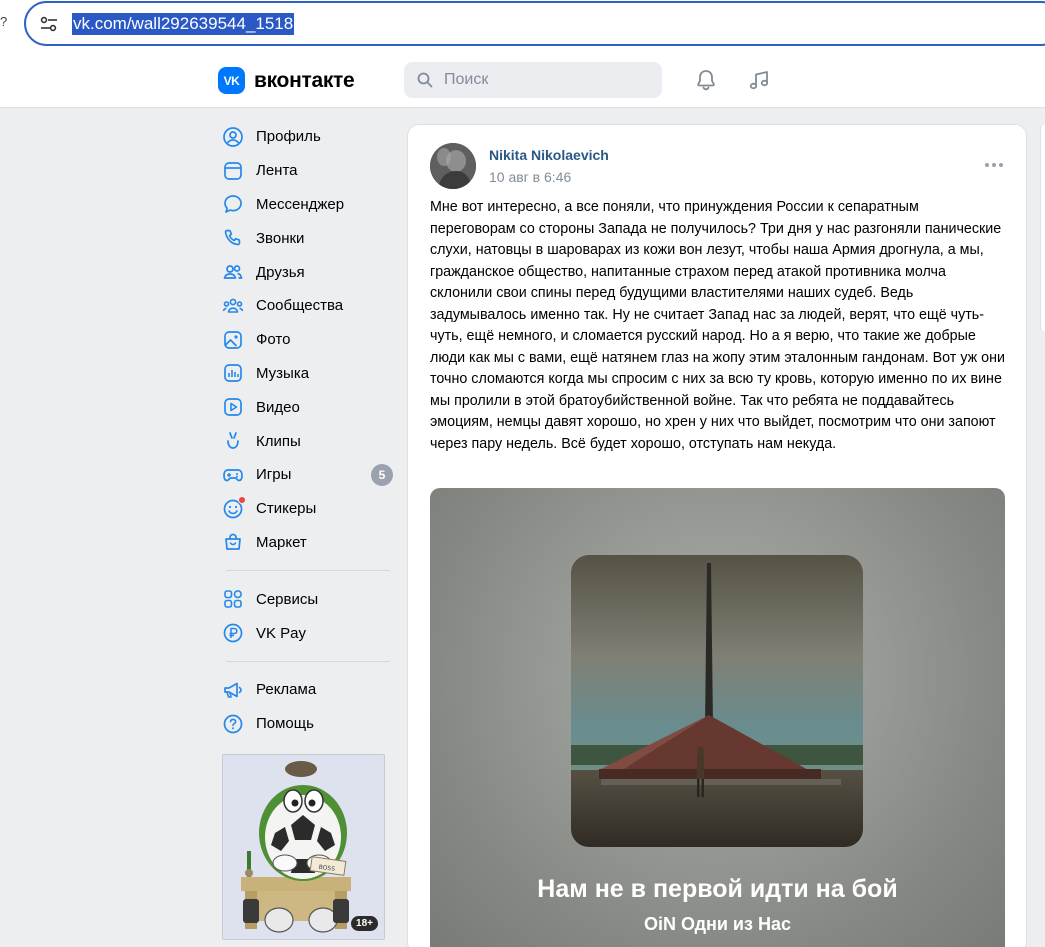  What do you see at coordinates (286, 690) in the screenshot?
I see `nav-label: Реклама` at bounding box center [286, 690].